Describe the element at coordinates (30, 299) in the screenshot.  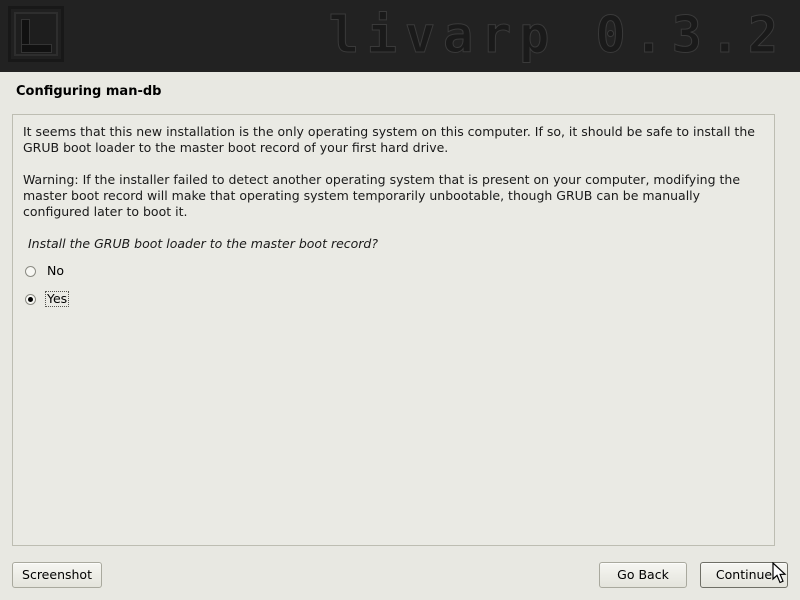
I see `radio-button-yes-icon` at that location.